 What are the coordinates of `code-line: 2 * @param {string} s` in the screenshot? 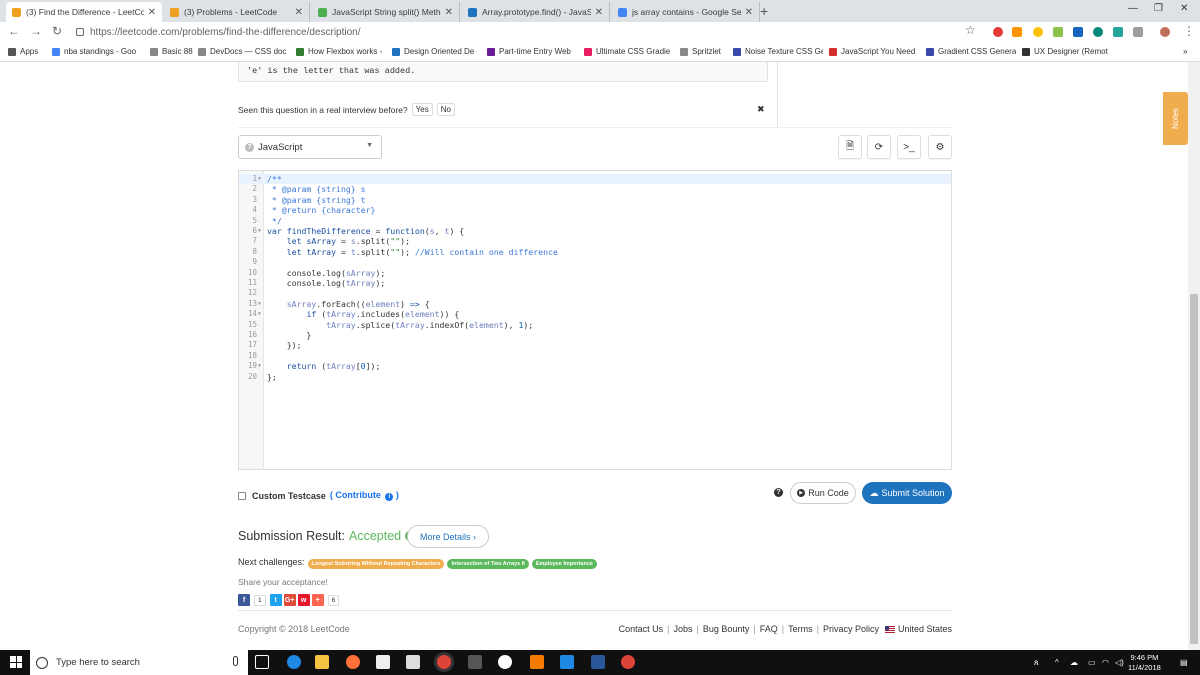 It's located at (595, 189).